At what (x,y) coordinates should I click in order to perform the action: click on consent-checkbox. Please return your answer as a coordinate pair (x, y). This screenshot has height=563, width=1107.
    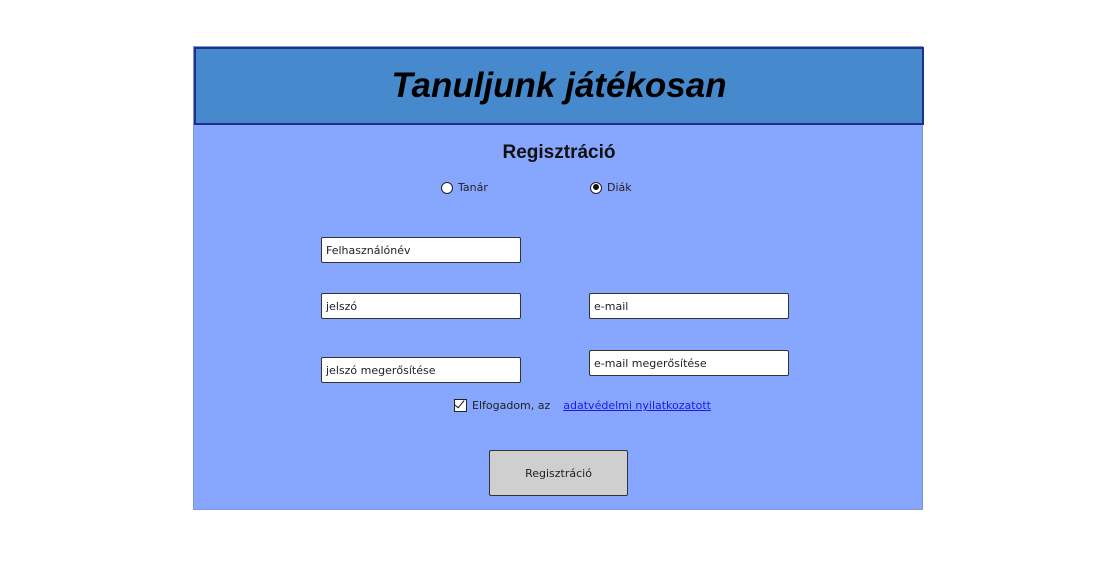
    Looking at the image, I should click on (460, 405).